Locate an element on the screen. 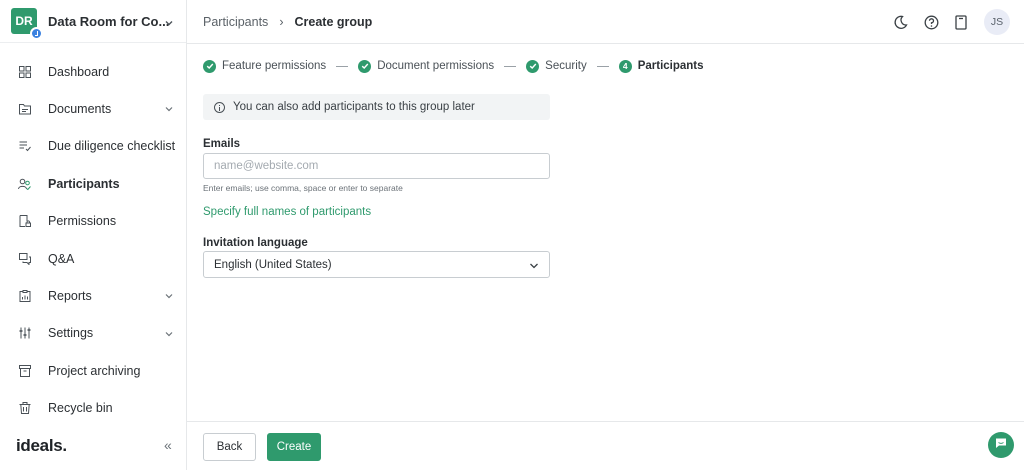 The height and width of the screenshot is (470, 1024). sidebar-item-due-diligence: Due diligence checklist is located at coordinates (93, 146).